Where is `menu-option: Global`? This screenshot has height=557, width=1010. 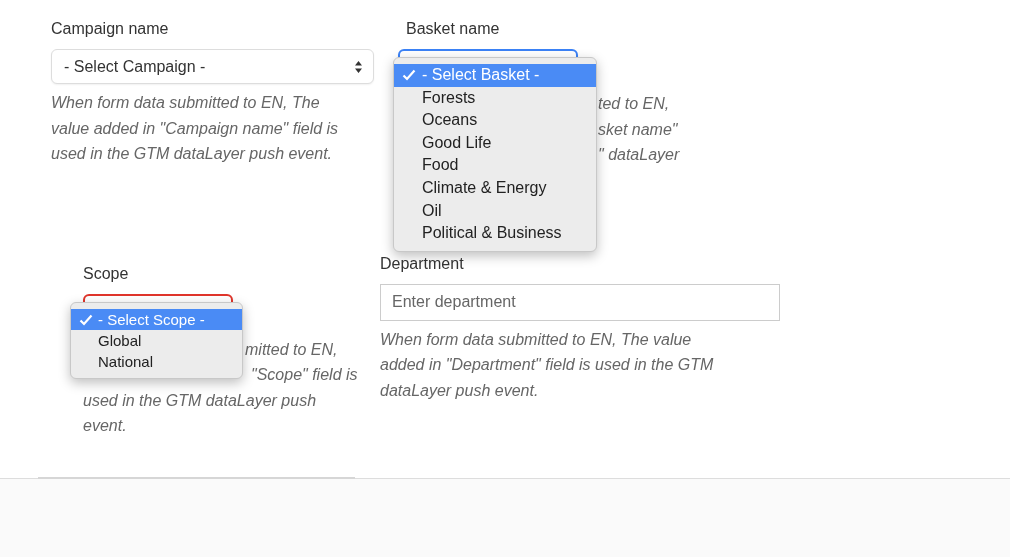 menu-option: Global is located at coordinates (156, 340).